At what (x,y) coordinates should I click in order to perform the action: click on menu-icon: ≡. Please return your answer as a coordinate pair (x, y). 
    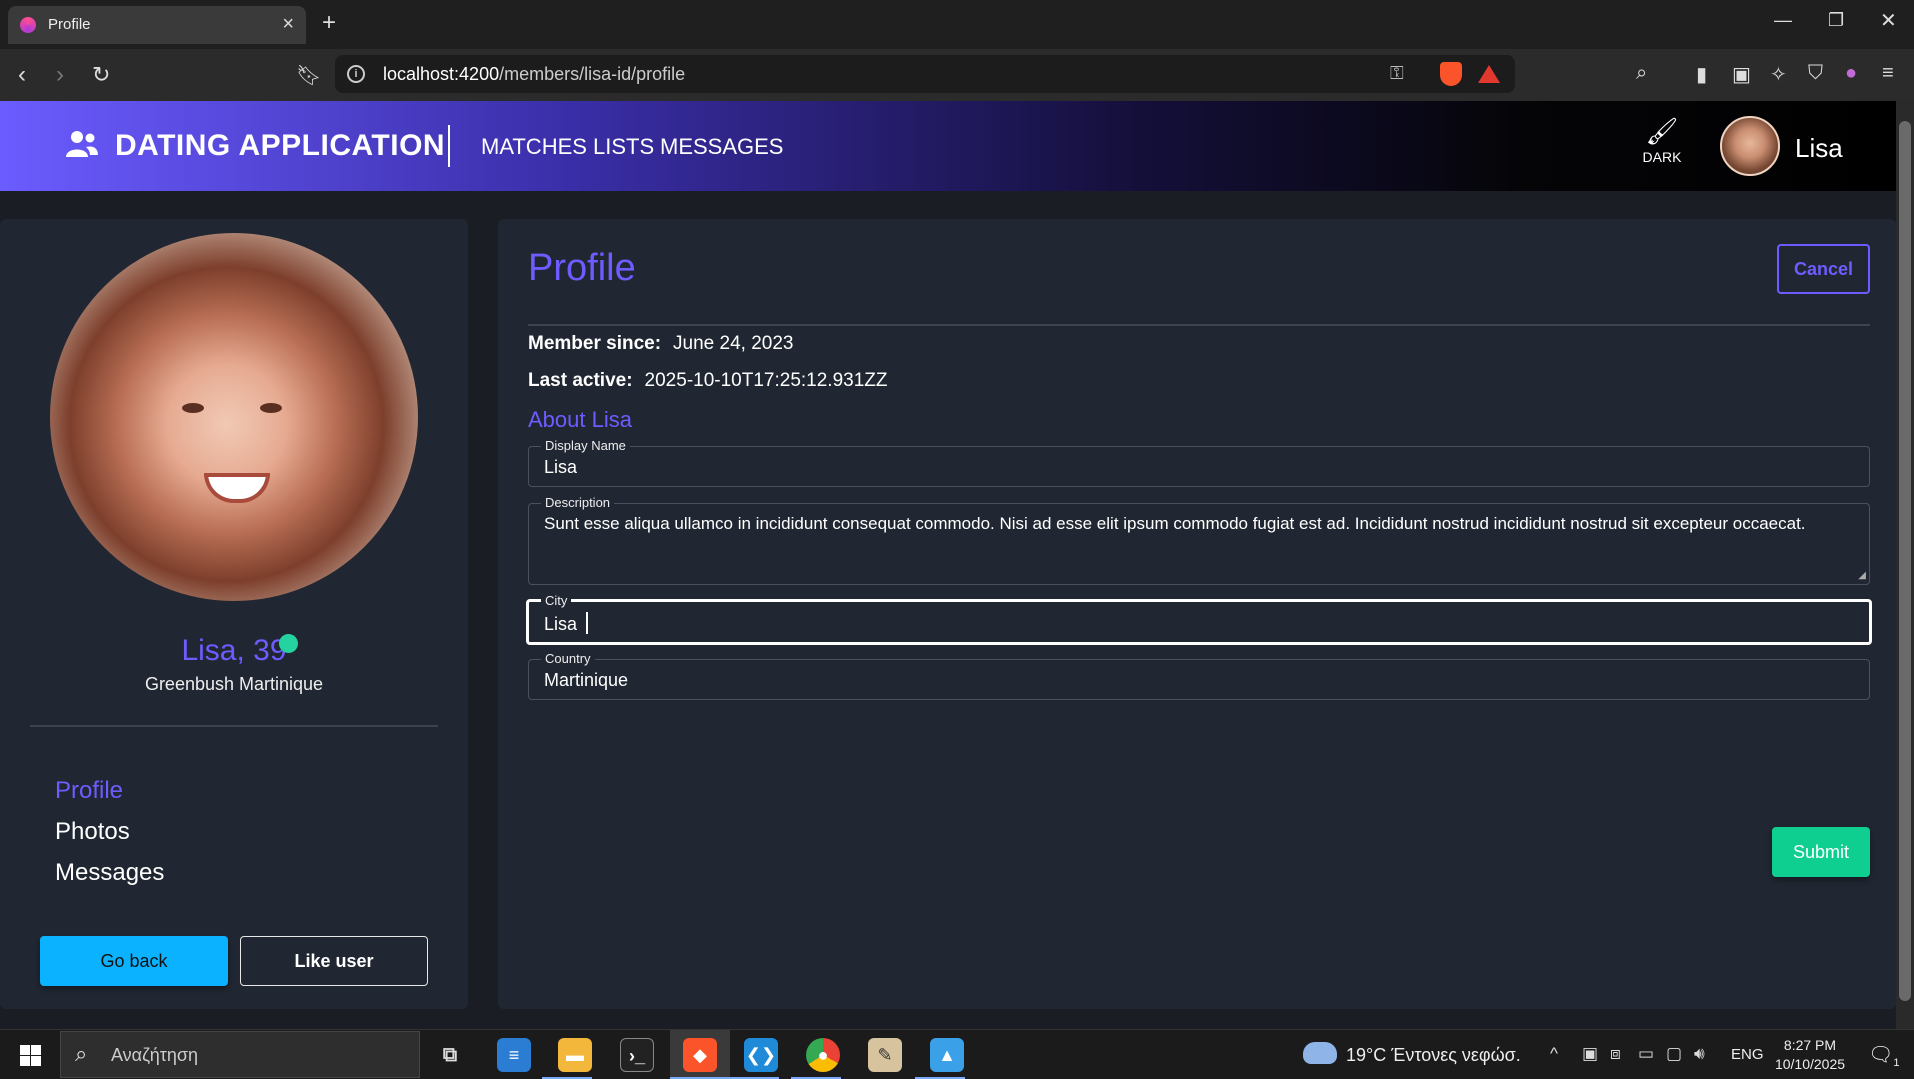
    Looking at the image, I should click on (1888, 73).